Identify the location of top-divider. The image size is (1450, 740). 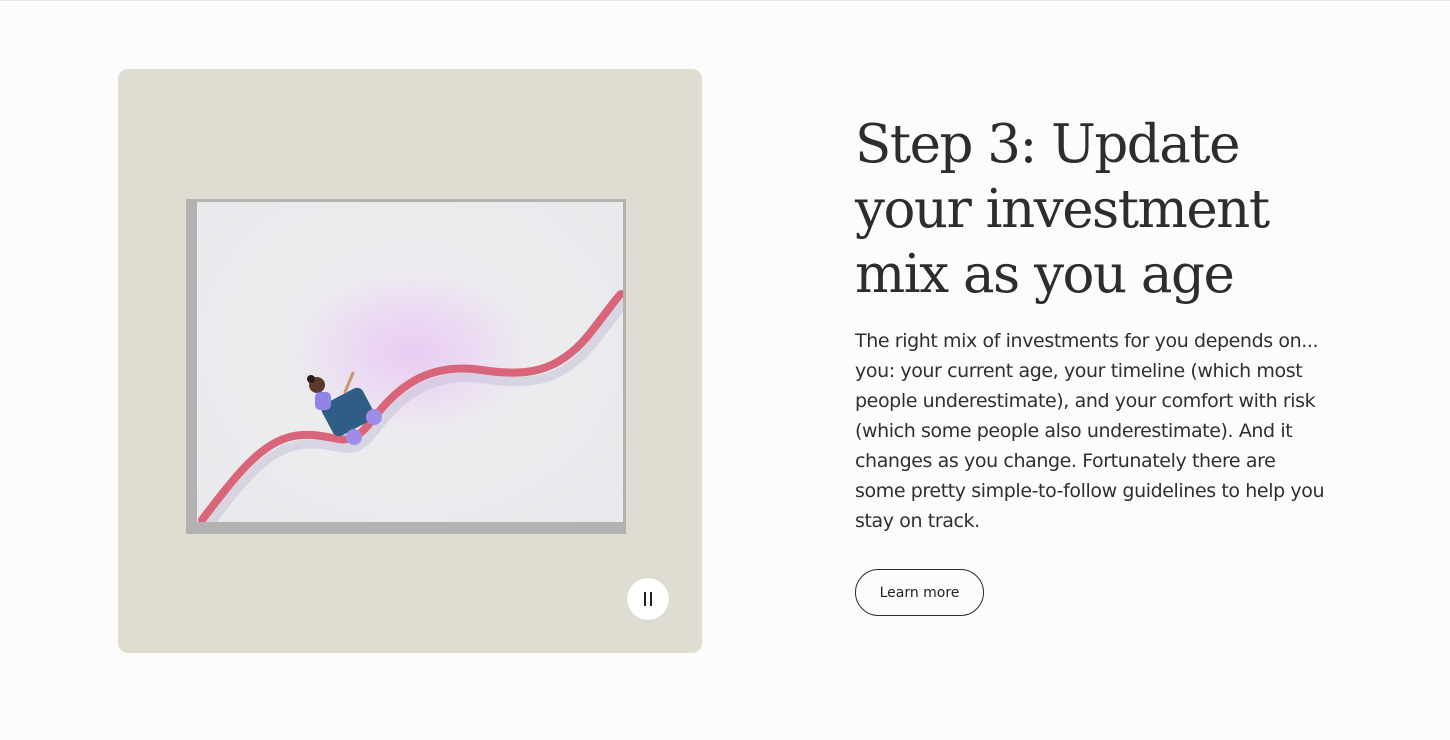
(725, 0).